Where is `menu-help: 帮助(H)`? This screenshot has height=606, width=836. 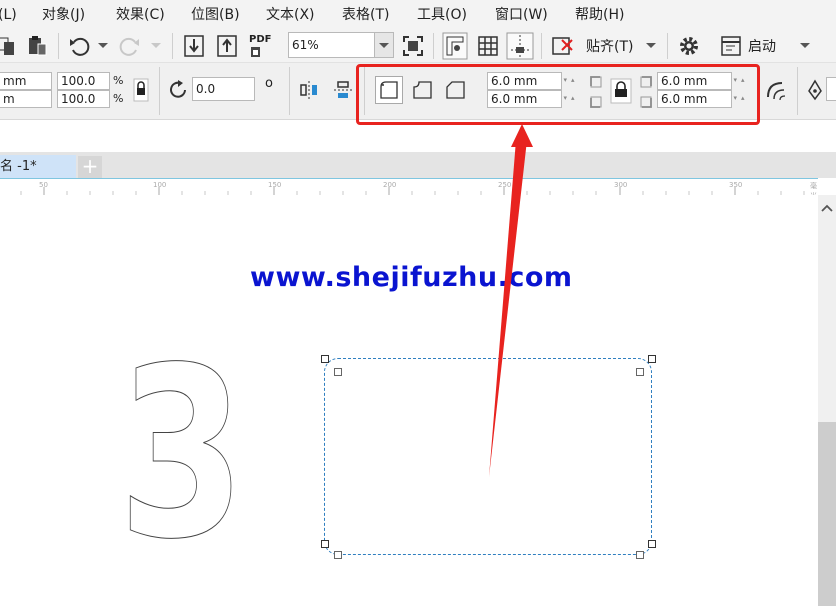 menu-help: 帮助(H) is located at coordinates (599, 15).